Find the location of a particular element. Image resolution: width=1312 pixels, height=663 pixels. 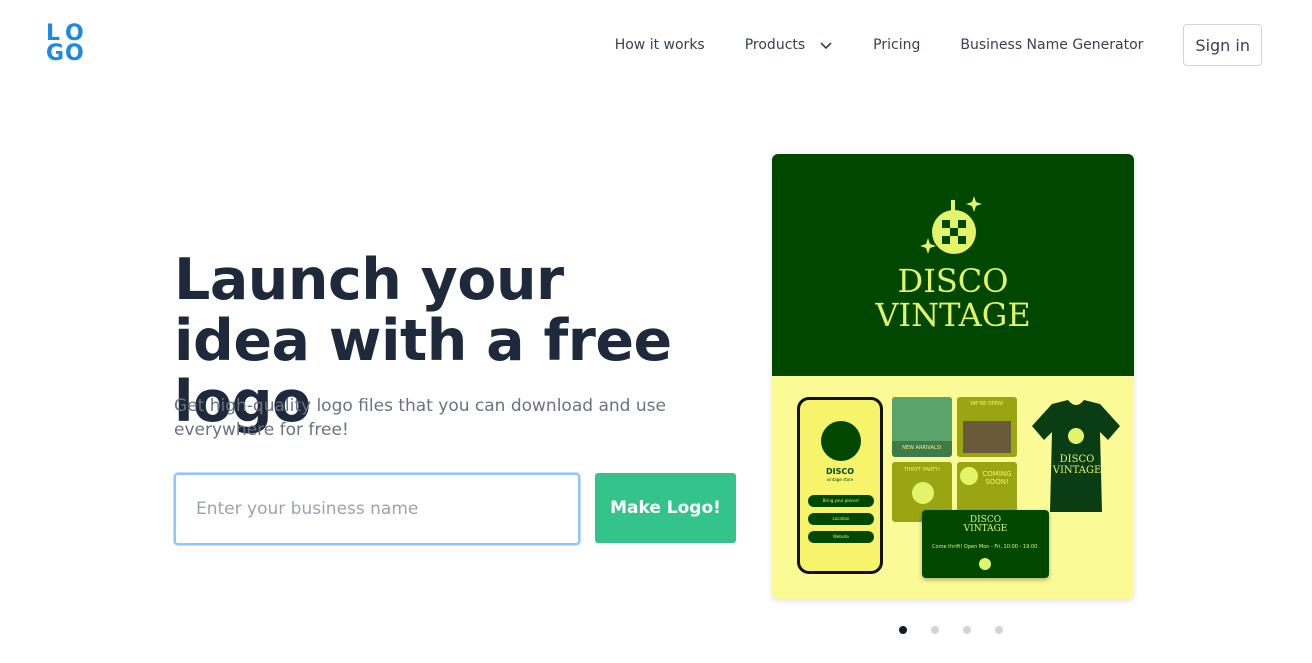

carousel-dots is located at coordinates (963, 630).